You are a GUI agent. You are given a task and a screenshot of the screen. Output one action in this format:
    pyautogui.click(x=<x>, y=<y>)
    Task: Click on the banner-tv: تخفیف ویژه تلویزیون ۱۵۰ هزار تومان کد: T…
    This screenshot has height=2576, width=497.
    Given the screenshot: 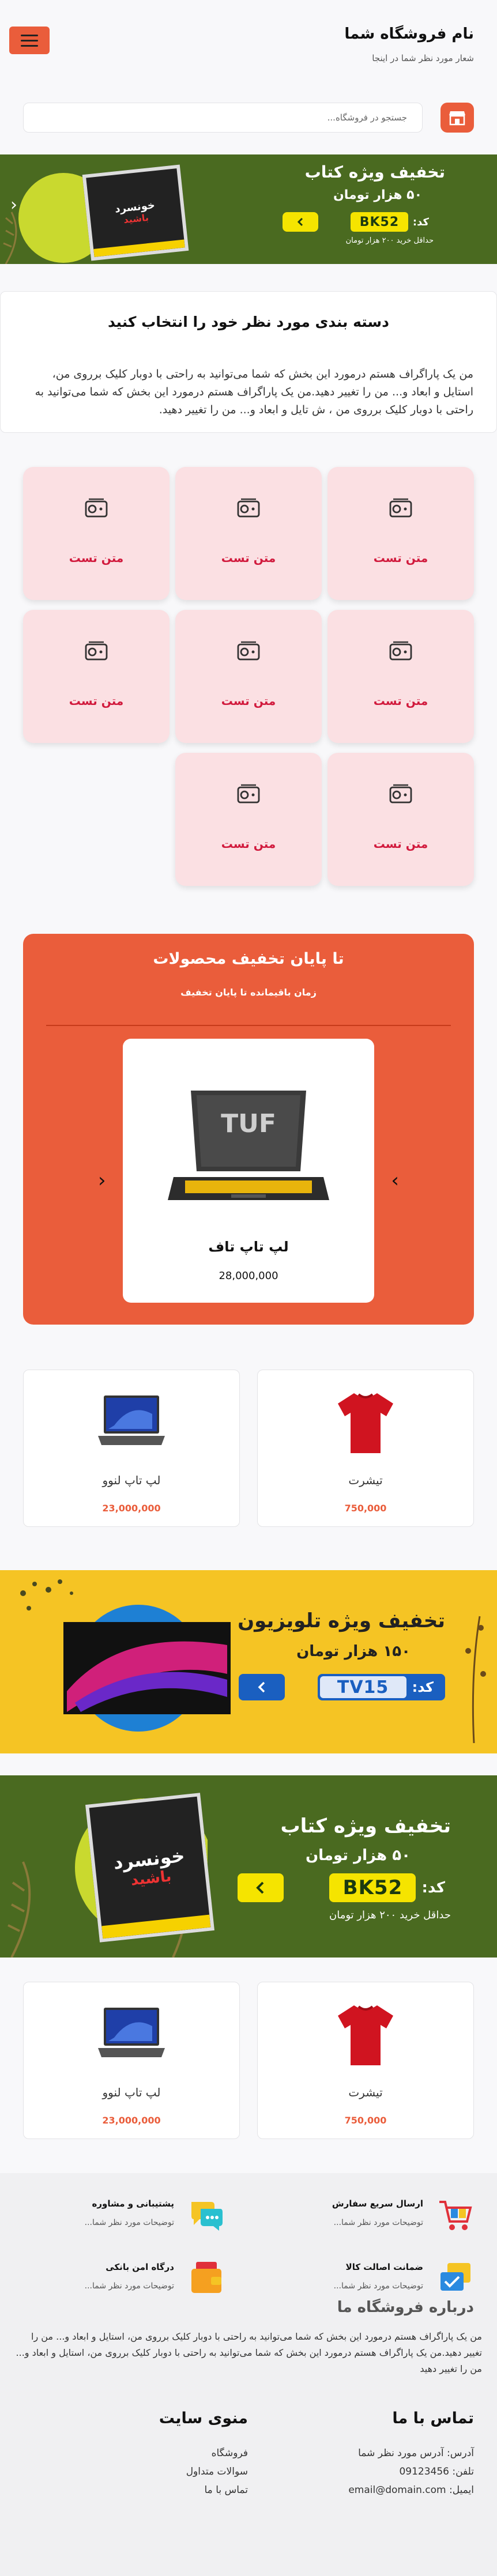 What is the action you would take?
    pyautogui.click(x=248, y=1661)
    